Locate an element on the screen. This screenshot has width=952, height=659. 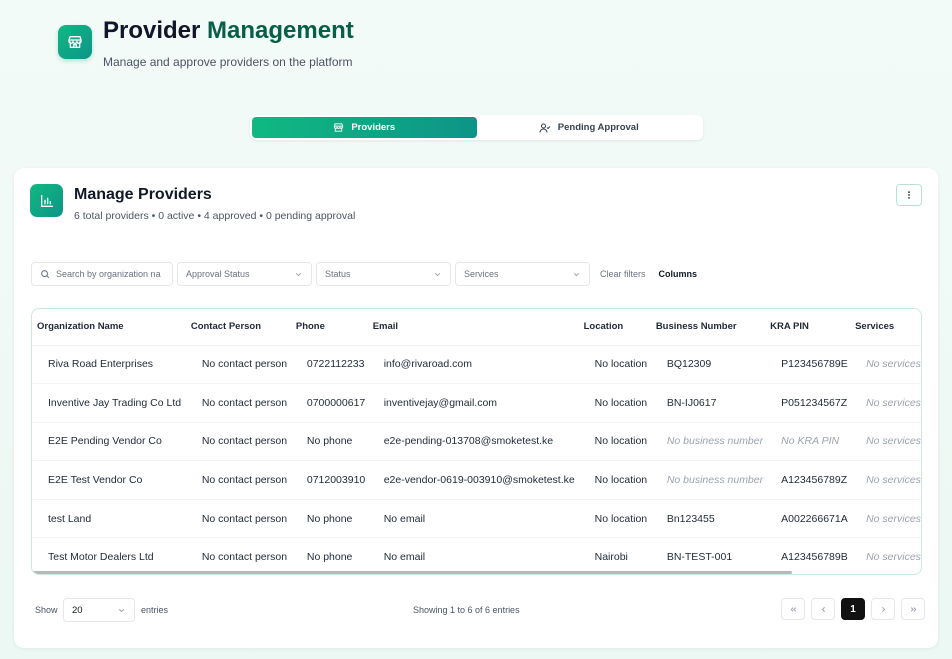
page-size-value: 20 is located at coordinates (77, 610).